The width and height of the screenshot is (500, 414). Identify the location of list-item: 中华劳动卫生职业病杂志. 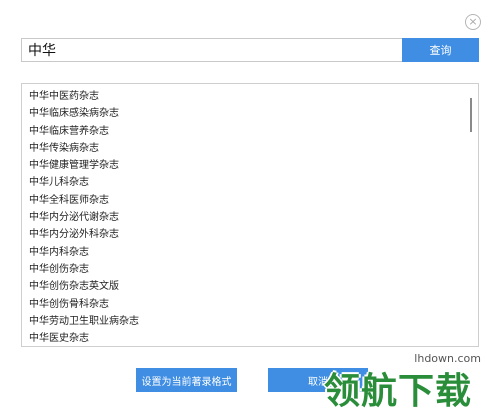
(253, 321).